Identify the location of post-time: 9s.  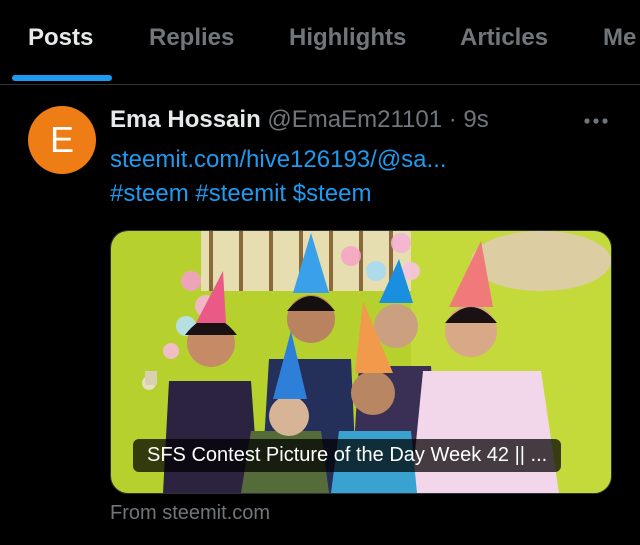
(475, 119).